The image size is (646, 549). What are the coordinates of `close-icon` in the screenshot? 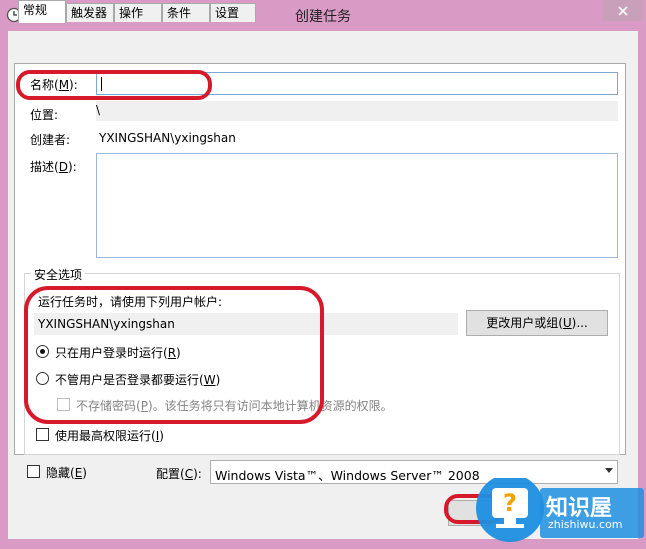 It's located at (623, 10).